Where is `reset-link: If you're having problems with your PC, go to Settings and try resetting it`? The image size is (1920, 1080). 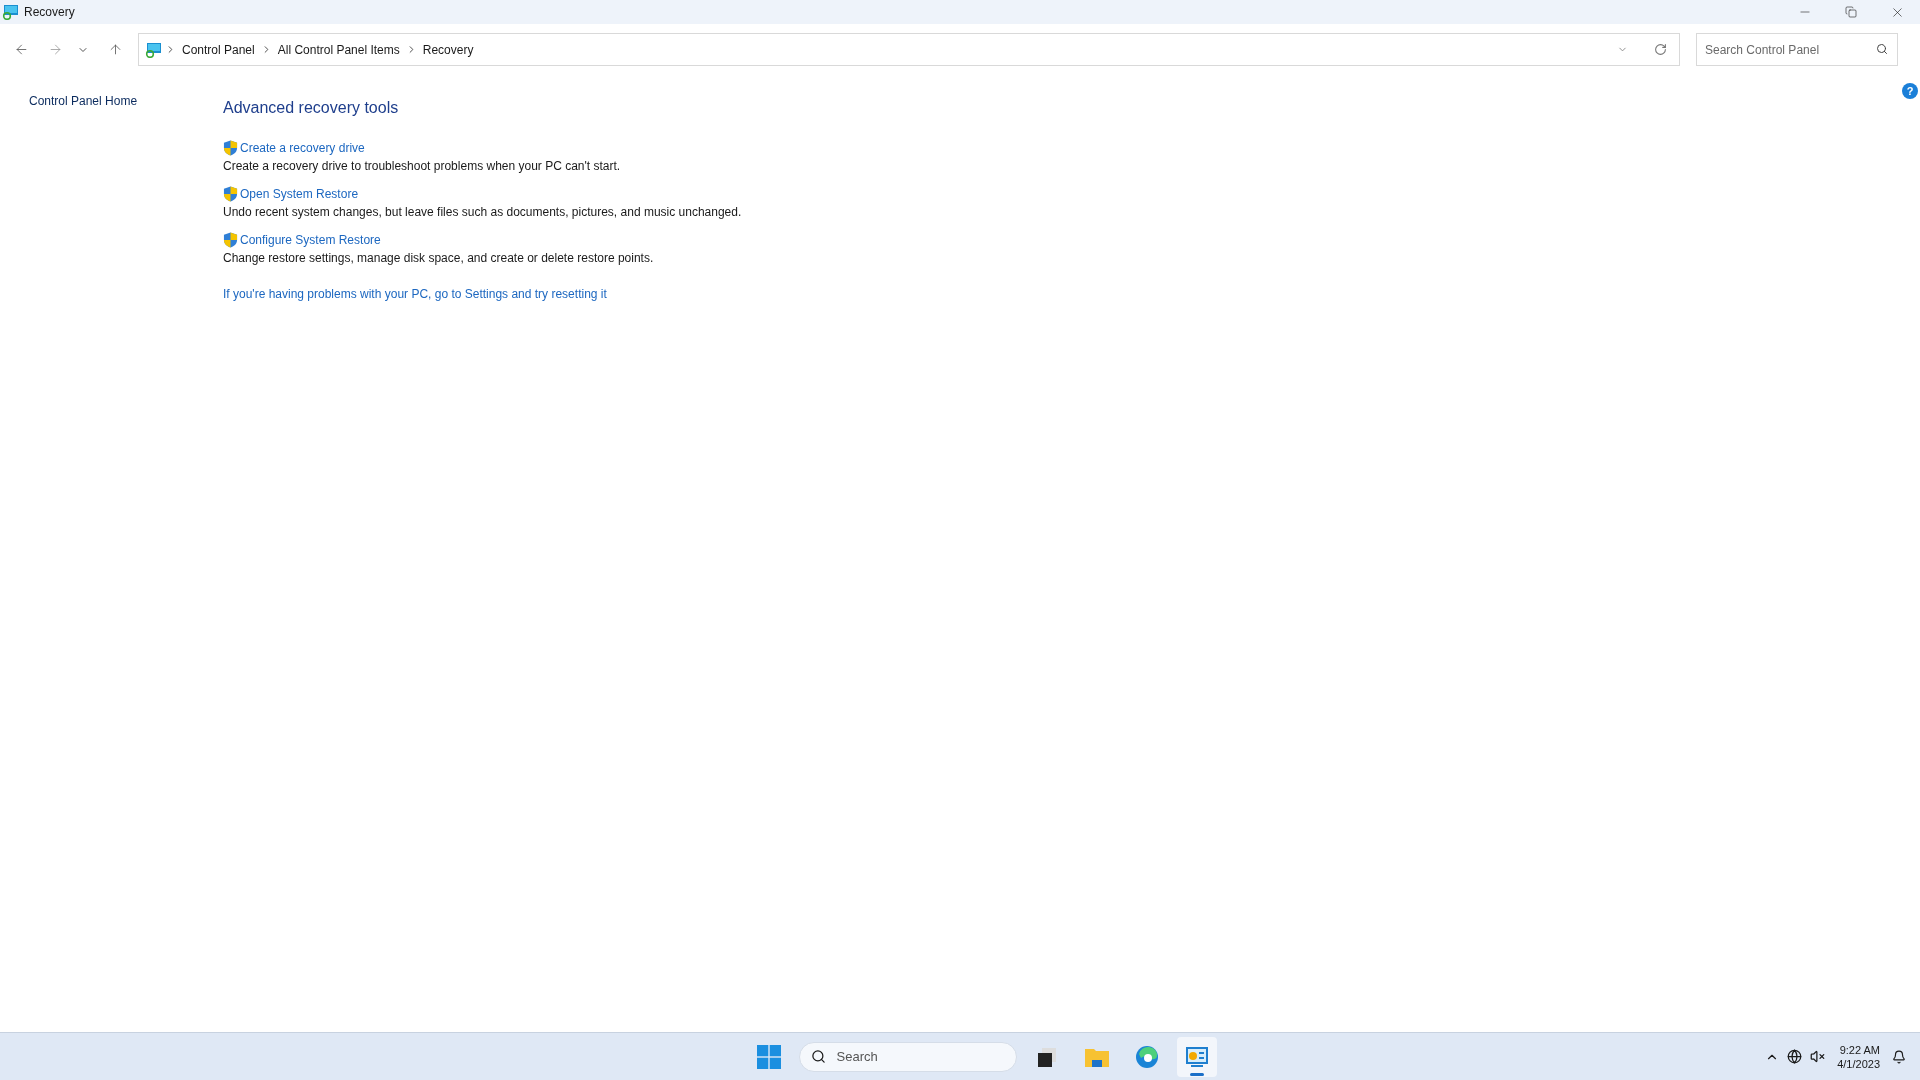
reset-link: If you're having problems with your PC, go to Settings and try resetting it is located at coordinates (482, 294).